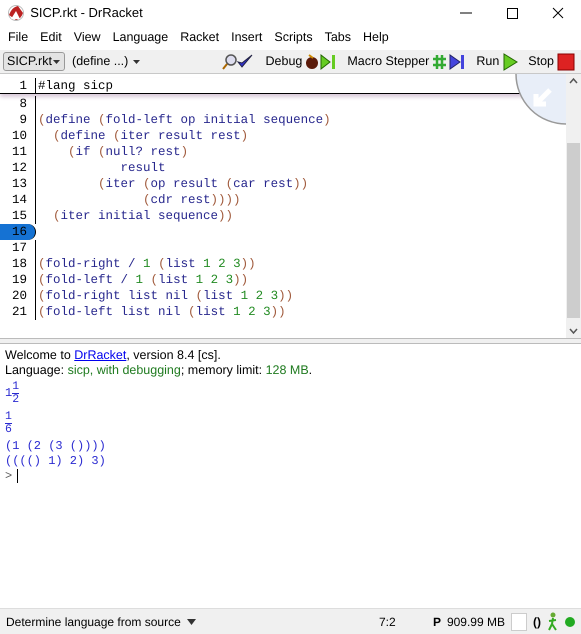 The image size is (581, 634). Describe the element at coordinates (510, 61) in the screenshot. I see `play-icon` at that location.